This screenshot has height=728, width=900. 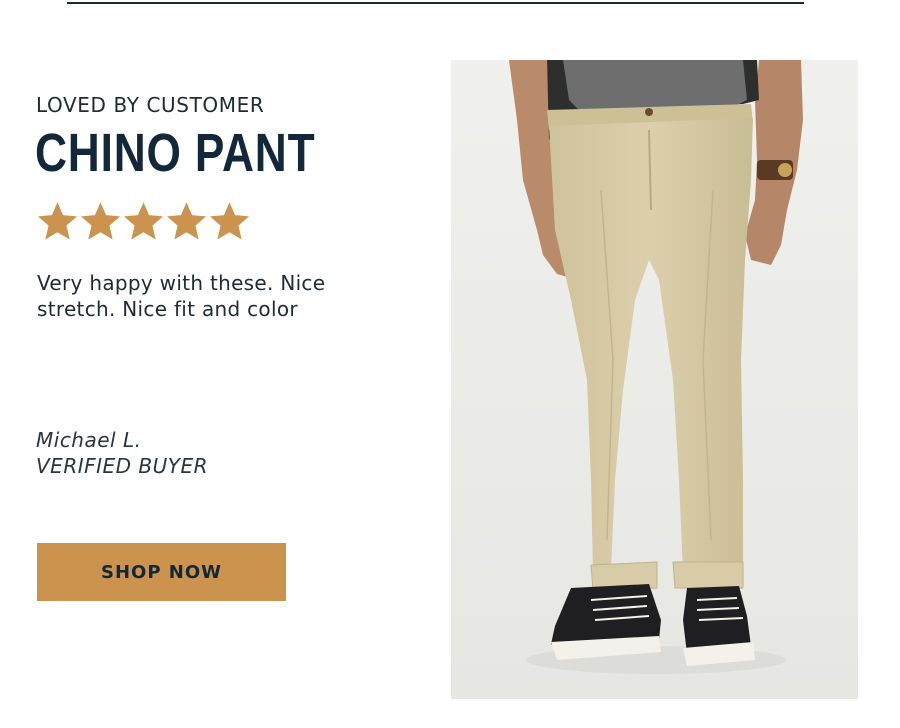 I want to click on top-divider, so click(x=435, y=3).